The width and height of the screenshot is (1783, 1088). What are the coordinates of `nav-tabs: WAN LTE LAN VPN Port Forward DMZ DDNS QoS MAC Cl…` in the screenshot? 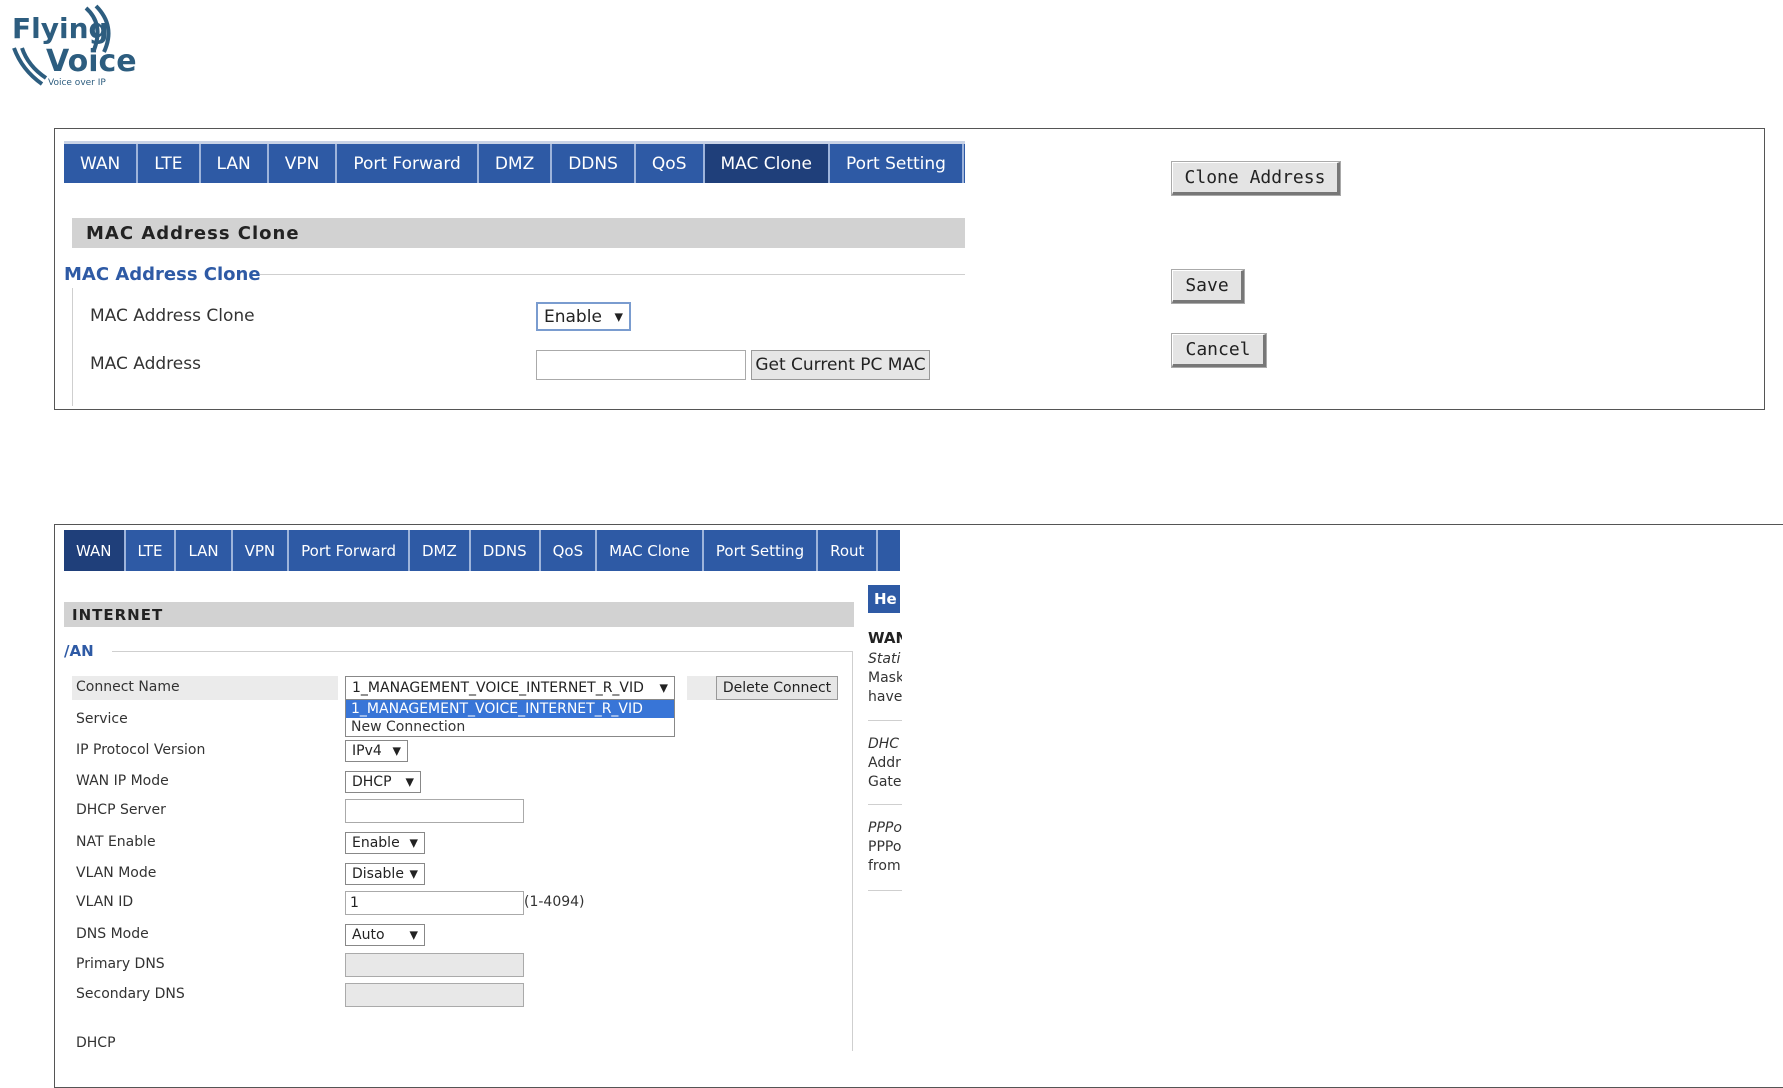 It's located at (514, 162).